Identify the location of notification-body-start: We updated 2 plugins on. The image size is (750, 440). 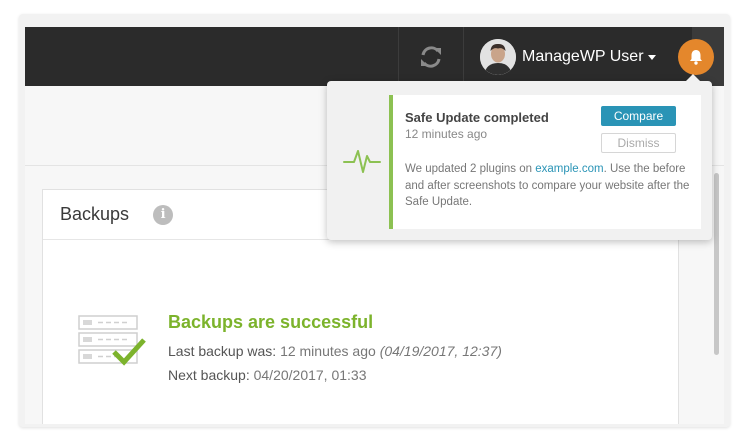
(470, 169).